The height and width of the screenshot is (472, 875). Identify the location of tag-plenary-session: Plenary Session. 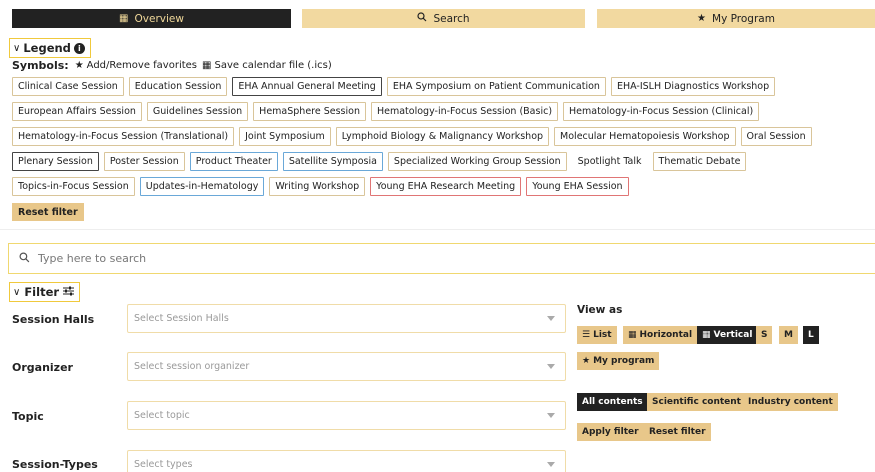
(55, 161).